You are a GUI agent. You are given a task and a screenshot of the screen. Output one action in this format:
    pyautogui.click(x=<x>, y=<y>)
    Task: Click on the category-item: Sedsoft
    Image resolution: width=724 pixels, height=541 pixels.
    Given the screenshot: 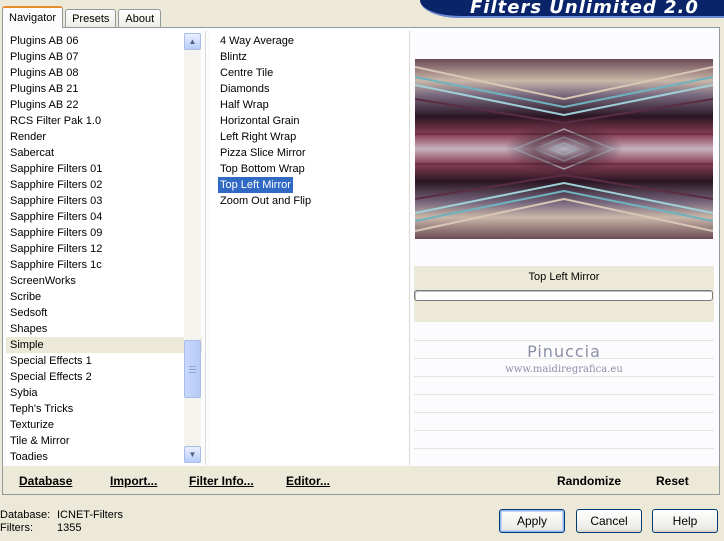 What is the action you would take?
    pyautogui.click(x=104, y=313)
    